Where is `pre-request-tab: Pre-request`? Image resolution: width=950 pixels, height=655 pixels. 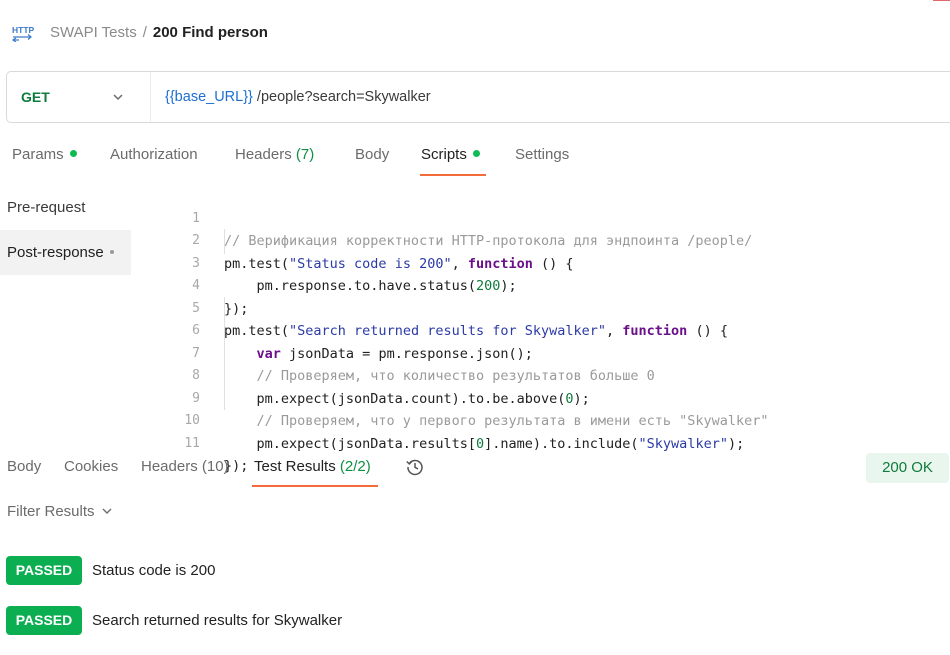
pre-request-tab: Pre-request is located at coordinates (46, 207).